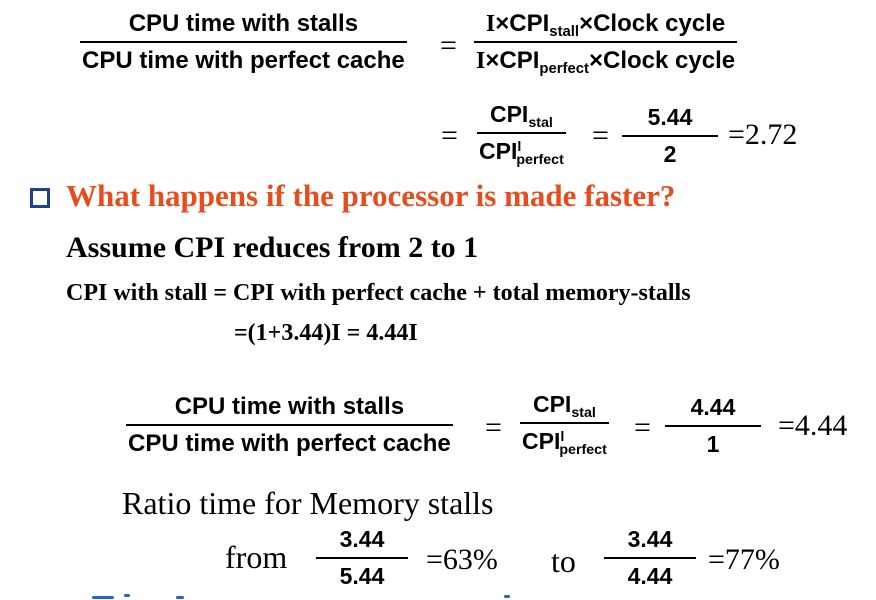  I want to click on cpi-calculation: =(1+3.44)I = 4.44I, so click(326, 333).